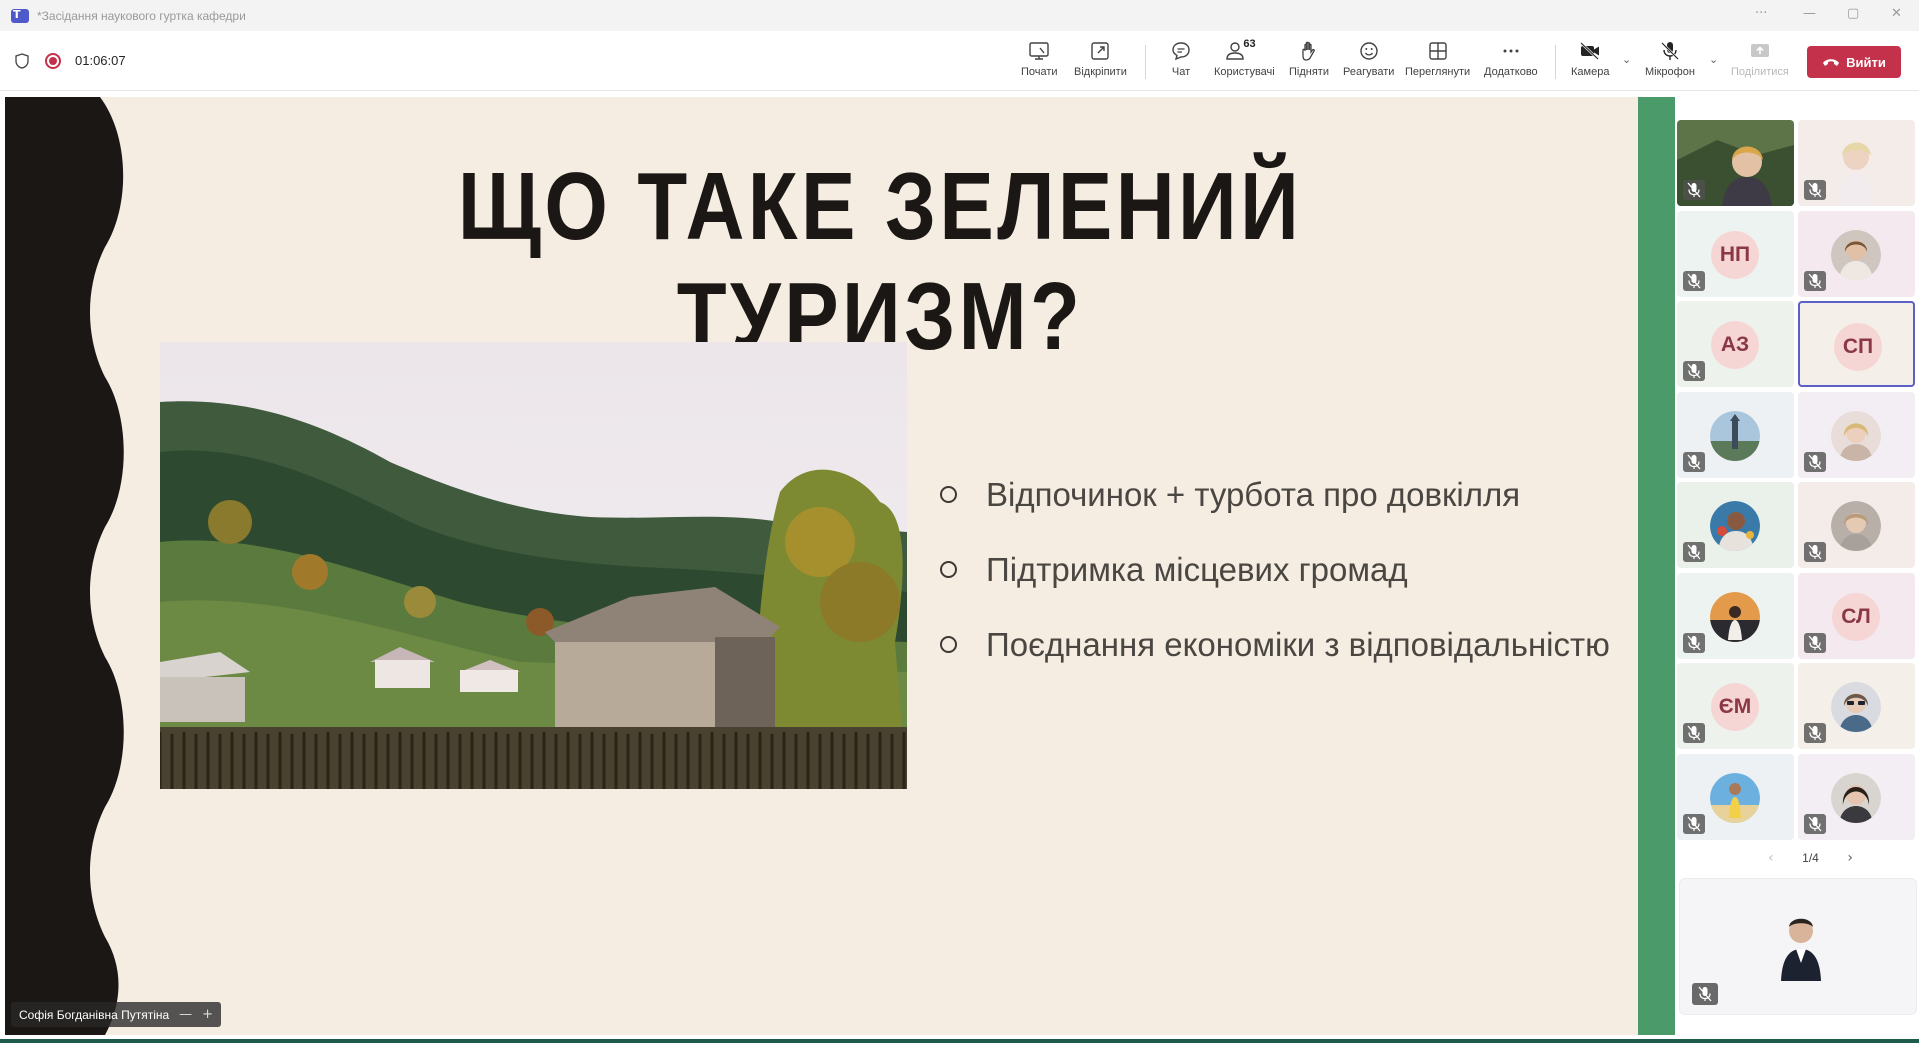  Describe the element at coordinates (20, 15) in the screenshot. I see `teams-app-icon` at that location.